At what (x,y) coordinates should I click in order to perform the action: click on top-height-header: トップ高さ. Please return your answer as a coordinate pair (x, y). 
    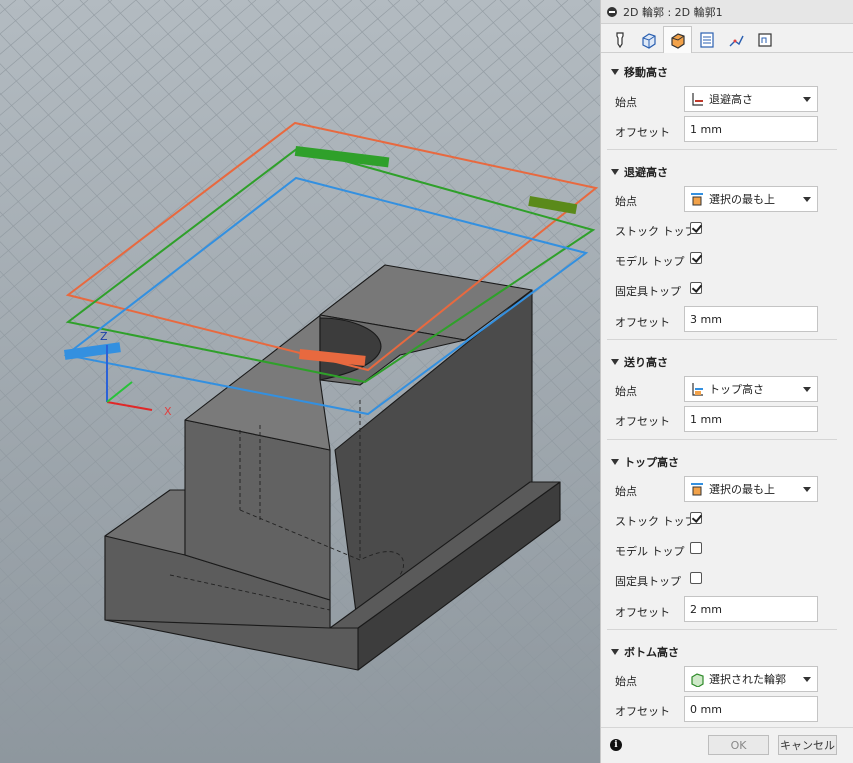
    Looking at the image, I should click on (645, 462).